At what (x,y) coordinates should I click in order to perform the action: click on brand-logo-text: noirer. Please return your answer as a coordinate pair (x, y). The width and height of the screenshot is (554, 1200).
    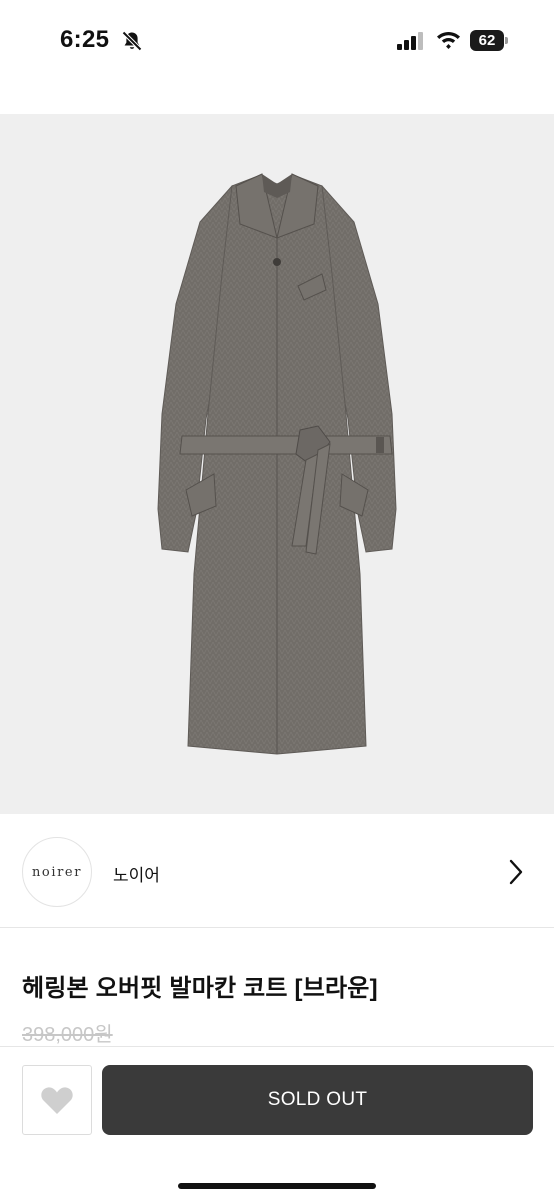
    Looking at the image, I should click on (57, 872).